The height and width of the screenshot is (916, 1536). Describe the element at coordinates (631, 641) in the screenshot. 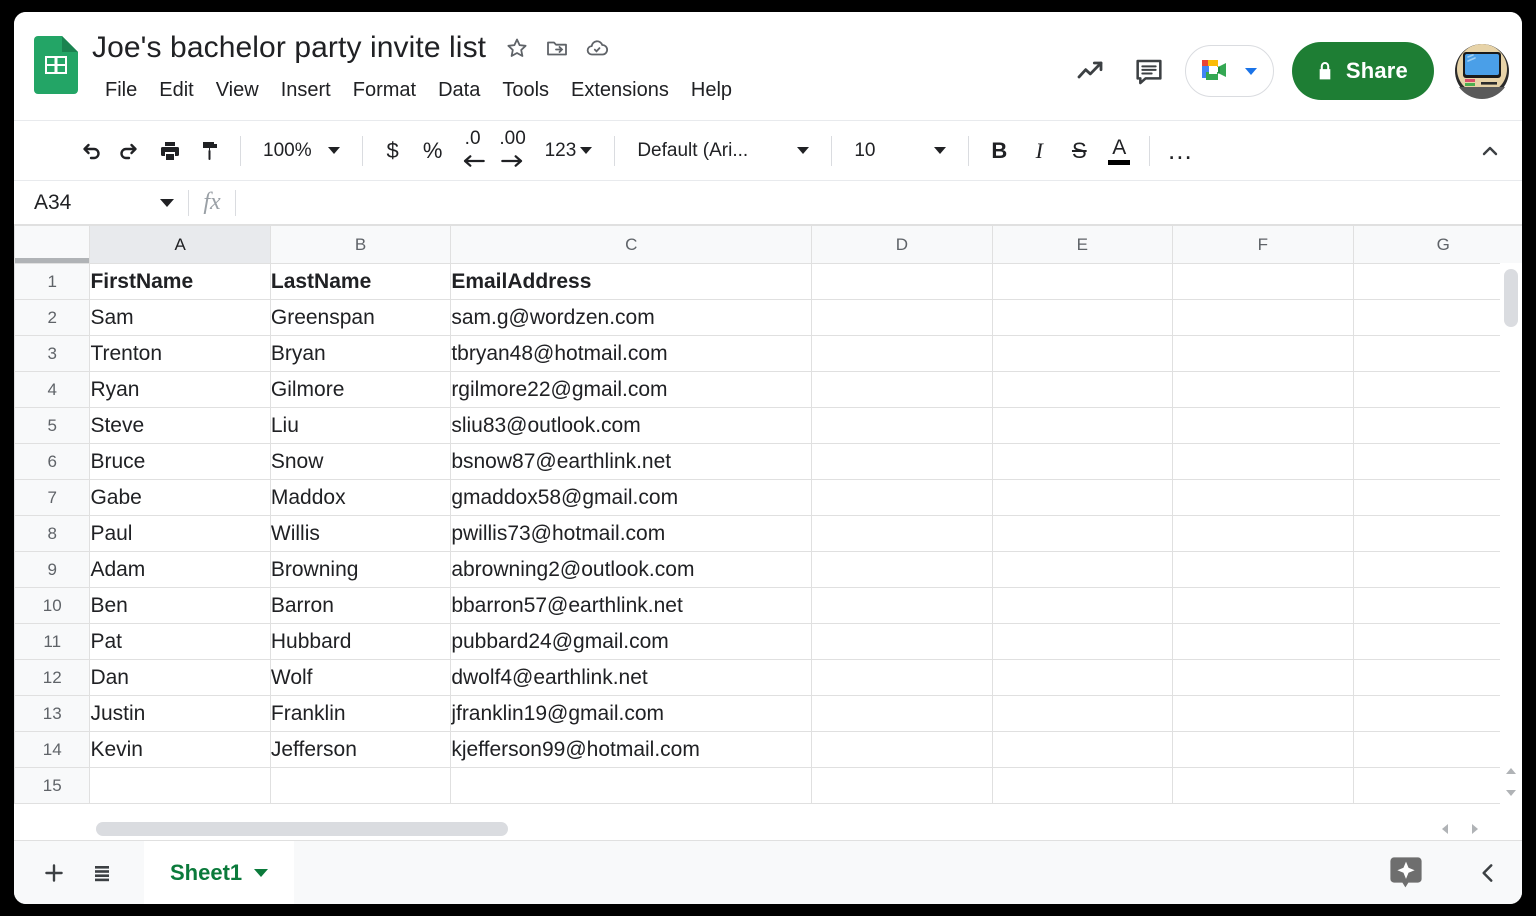

I see `cell-C11: pubbard24@gmail.com` at that location.